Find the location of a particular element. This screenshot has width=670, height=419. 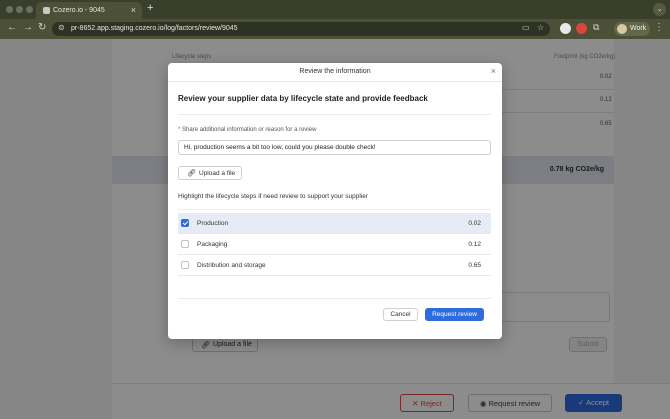

feedback-input is located at coordinates (334, 147).